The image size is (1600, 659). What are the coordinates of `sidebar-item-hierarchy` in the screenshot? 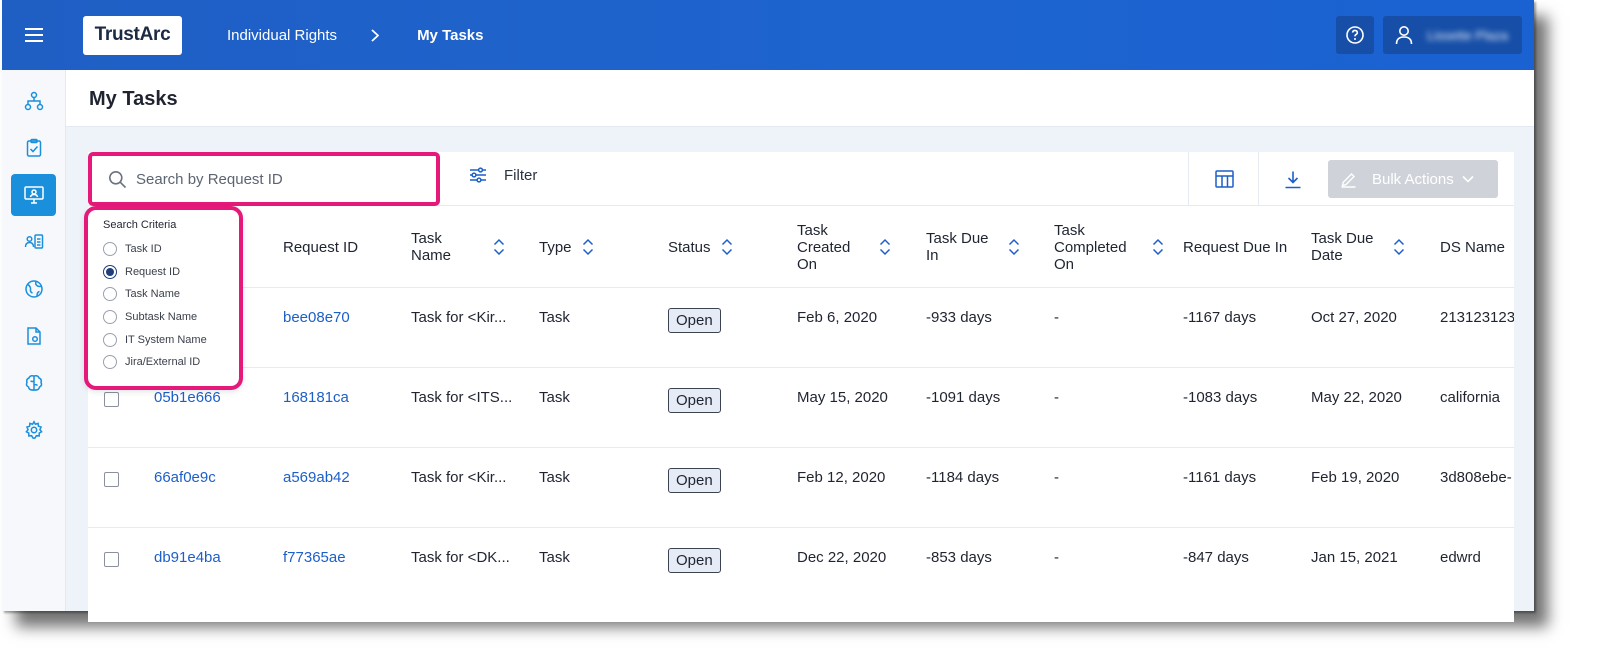 It's located at (33, 101).